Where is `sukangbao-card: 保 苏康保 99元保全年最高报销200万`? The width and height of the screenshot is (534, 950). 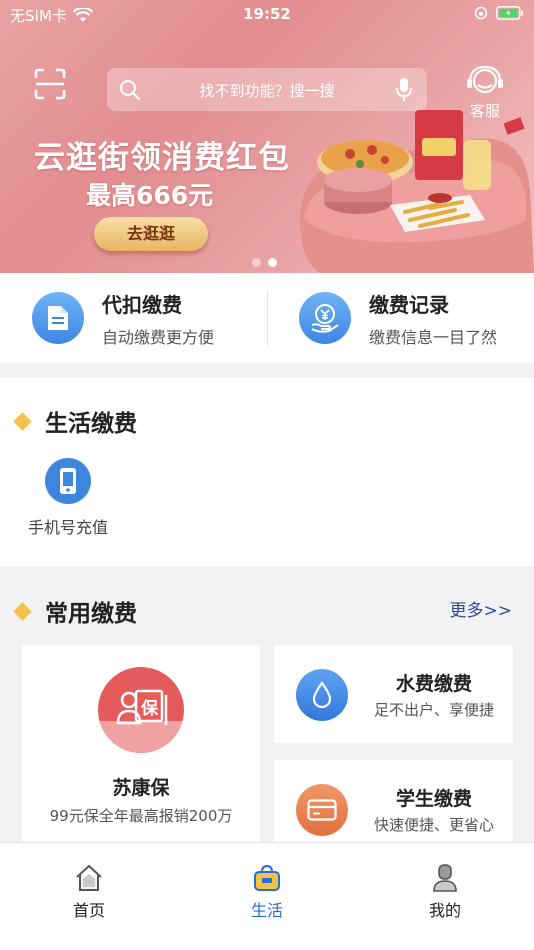
sukangbao-card: 保 苏康保 99元保全年最高报销200万 is located at coordinates (141, 745).